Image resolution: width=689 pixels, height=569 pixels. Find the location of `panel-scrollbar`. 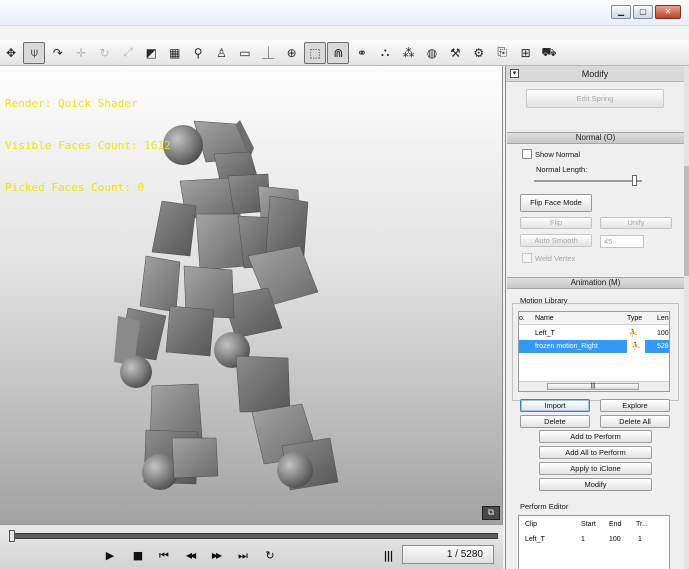

panel-scrollbar is located at coordinates (686, 317).